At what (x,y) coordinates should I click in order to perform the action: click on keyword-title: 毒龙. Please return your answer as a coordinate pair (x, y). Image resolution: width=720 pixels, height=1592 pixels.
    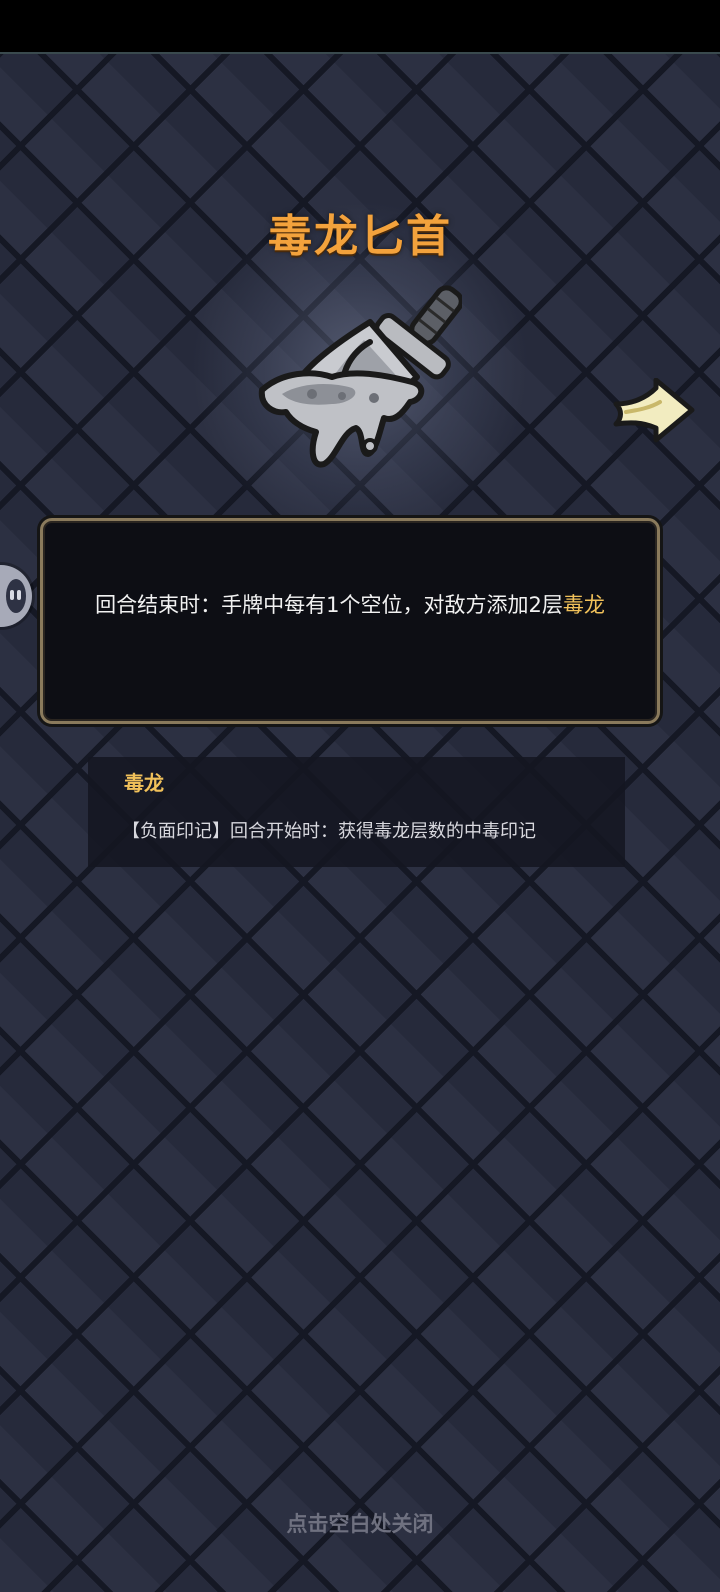
    Looking at the image, I should click on (144, 783).